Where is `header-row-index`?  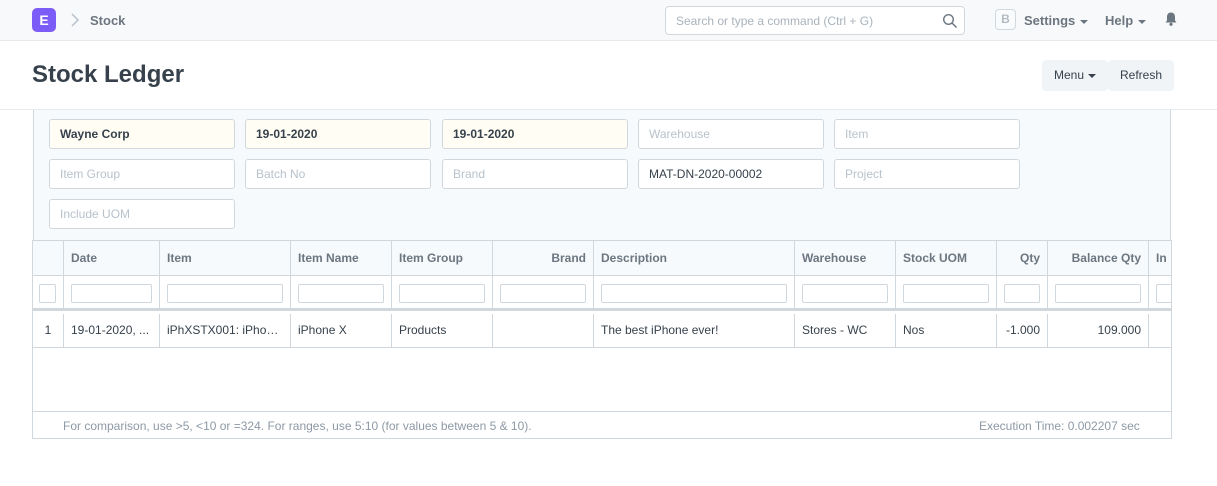
header-row-index is located at coordinates (48, 258).